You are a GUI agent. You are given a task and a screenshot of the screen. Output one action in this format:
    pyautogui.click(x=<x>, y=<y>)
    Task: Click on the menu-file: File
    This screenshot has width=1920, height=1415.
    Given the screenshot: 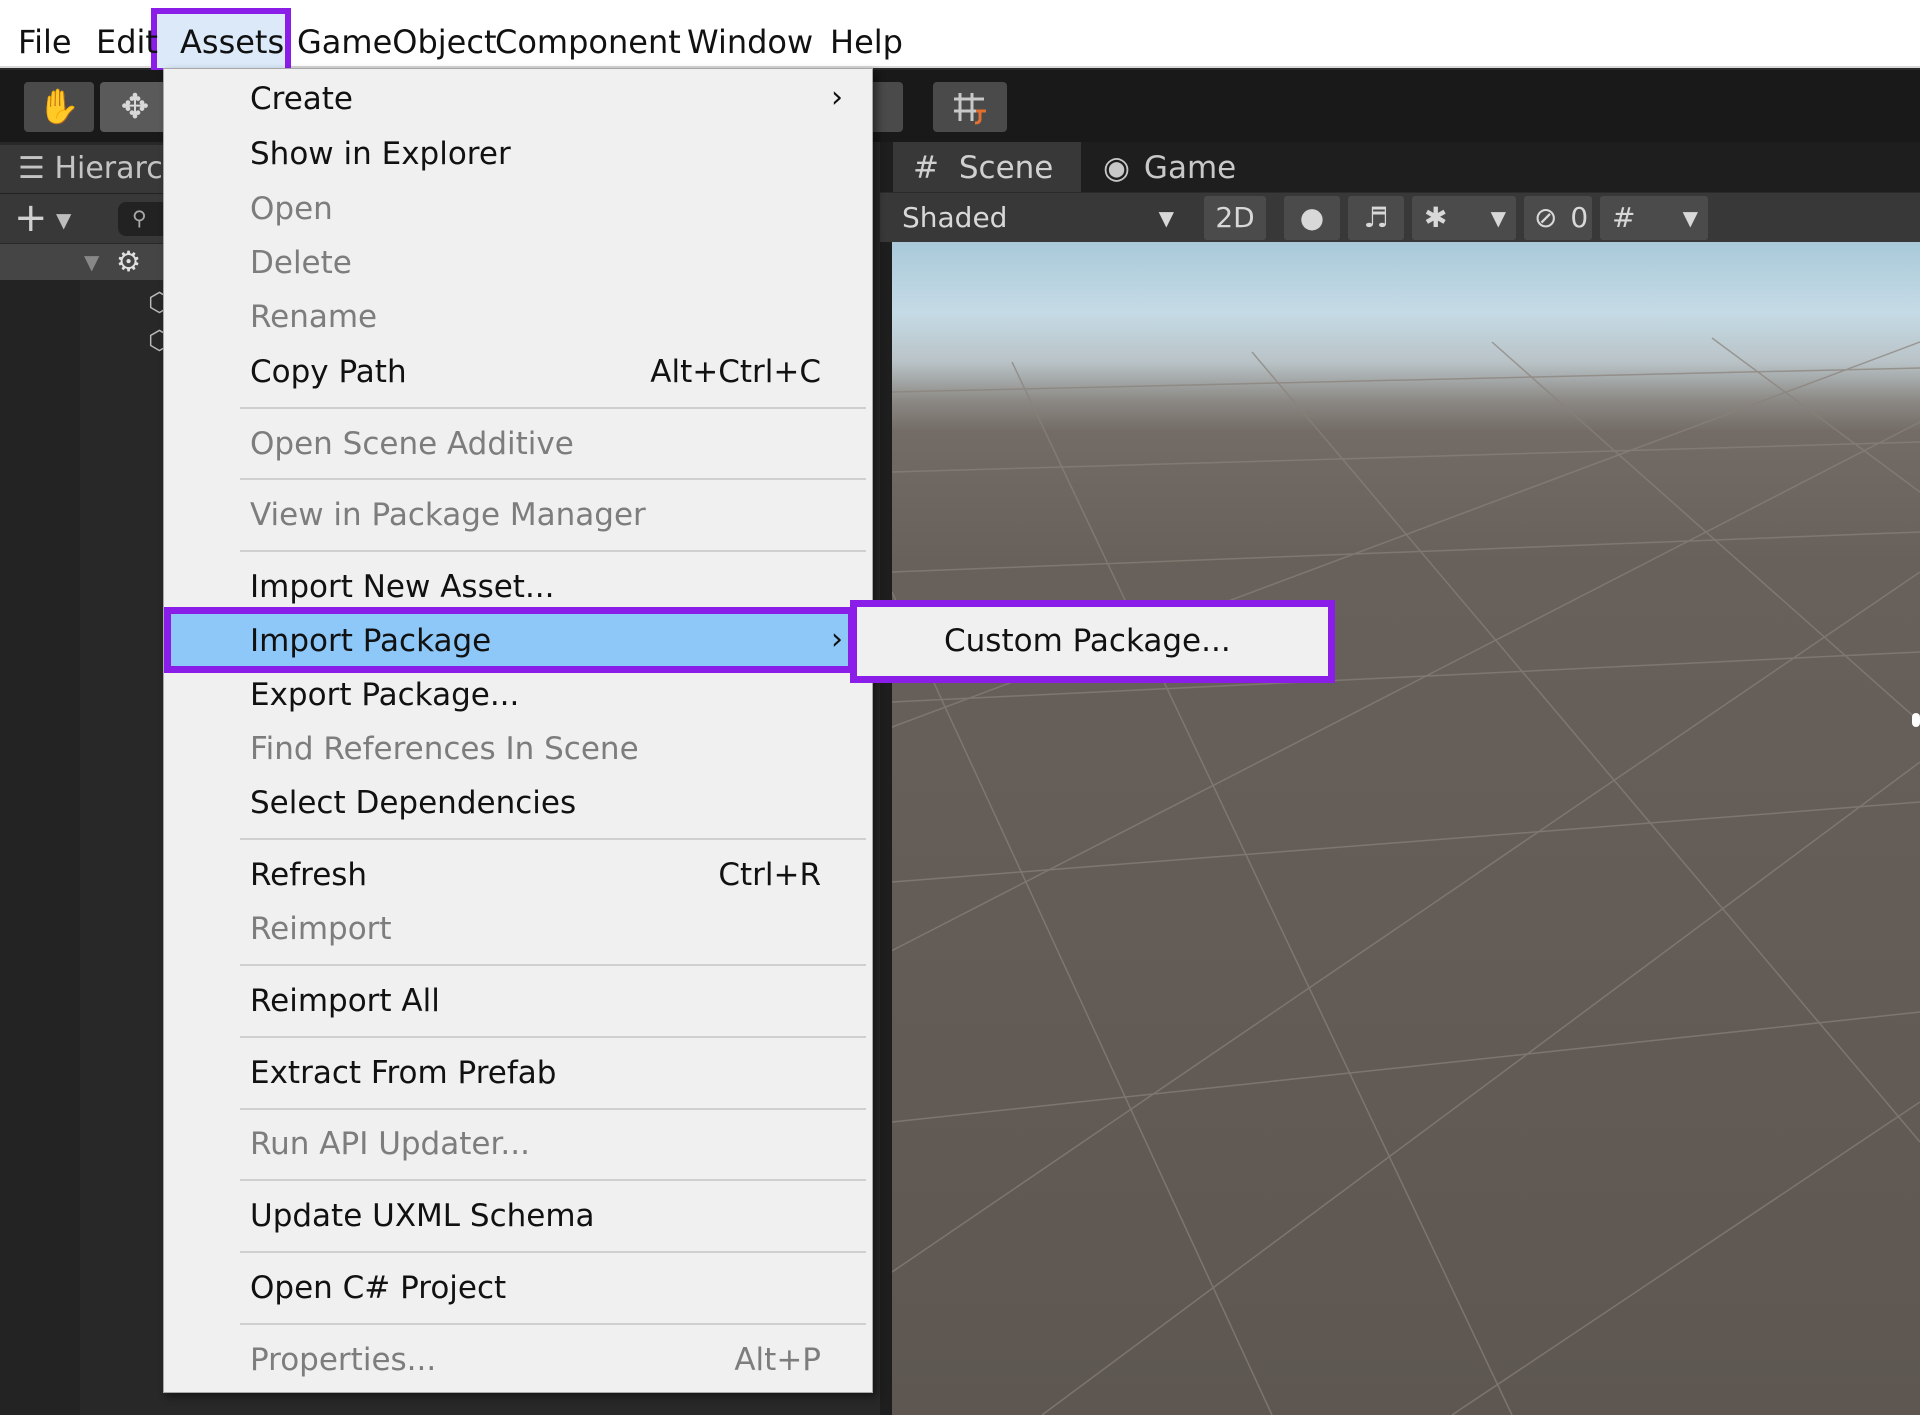 What is the action you would take?
    pyautogui.click(x=45, y=34)
    